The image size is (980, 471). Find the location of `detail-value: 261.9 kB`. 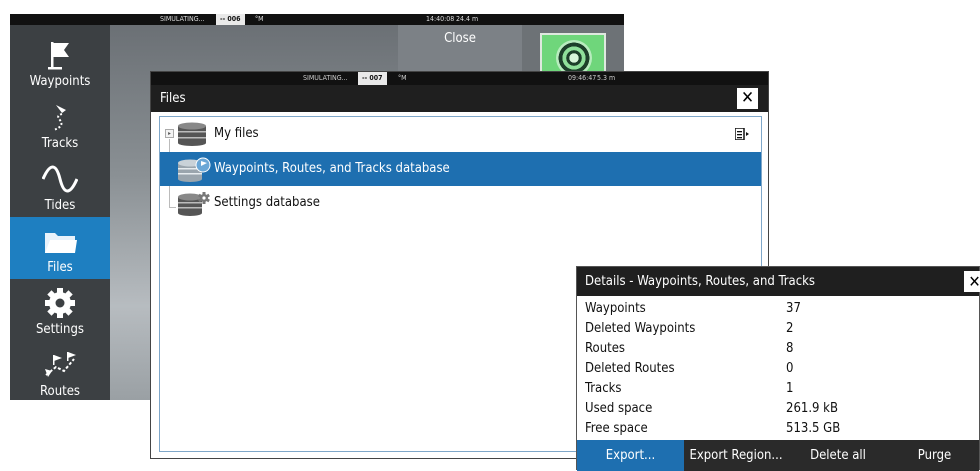

detail-value: 261.9 kB is located at coordinates (812, 408).